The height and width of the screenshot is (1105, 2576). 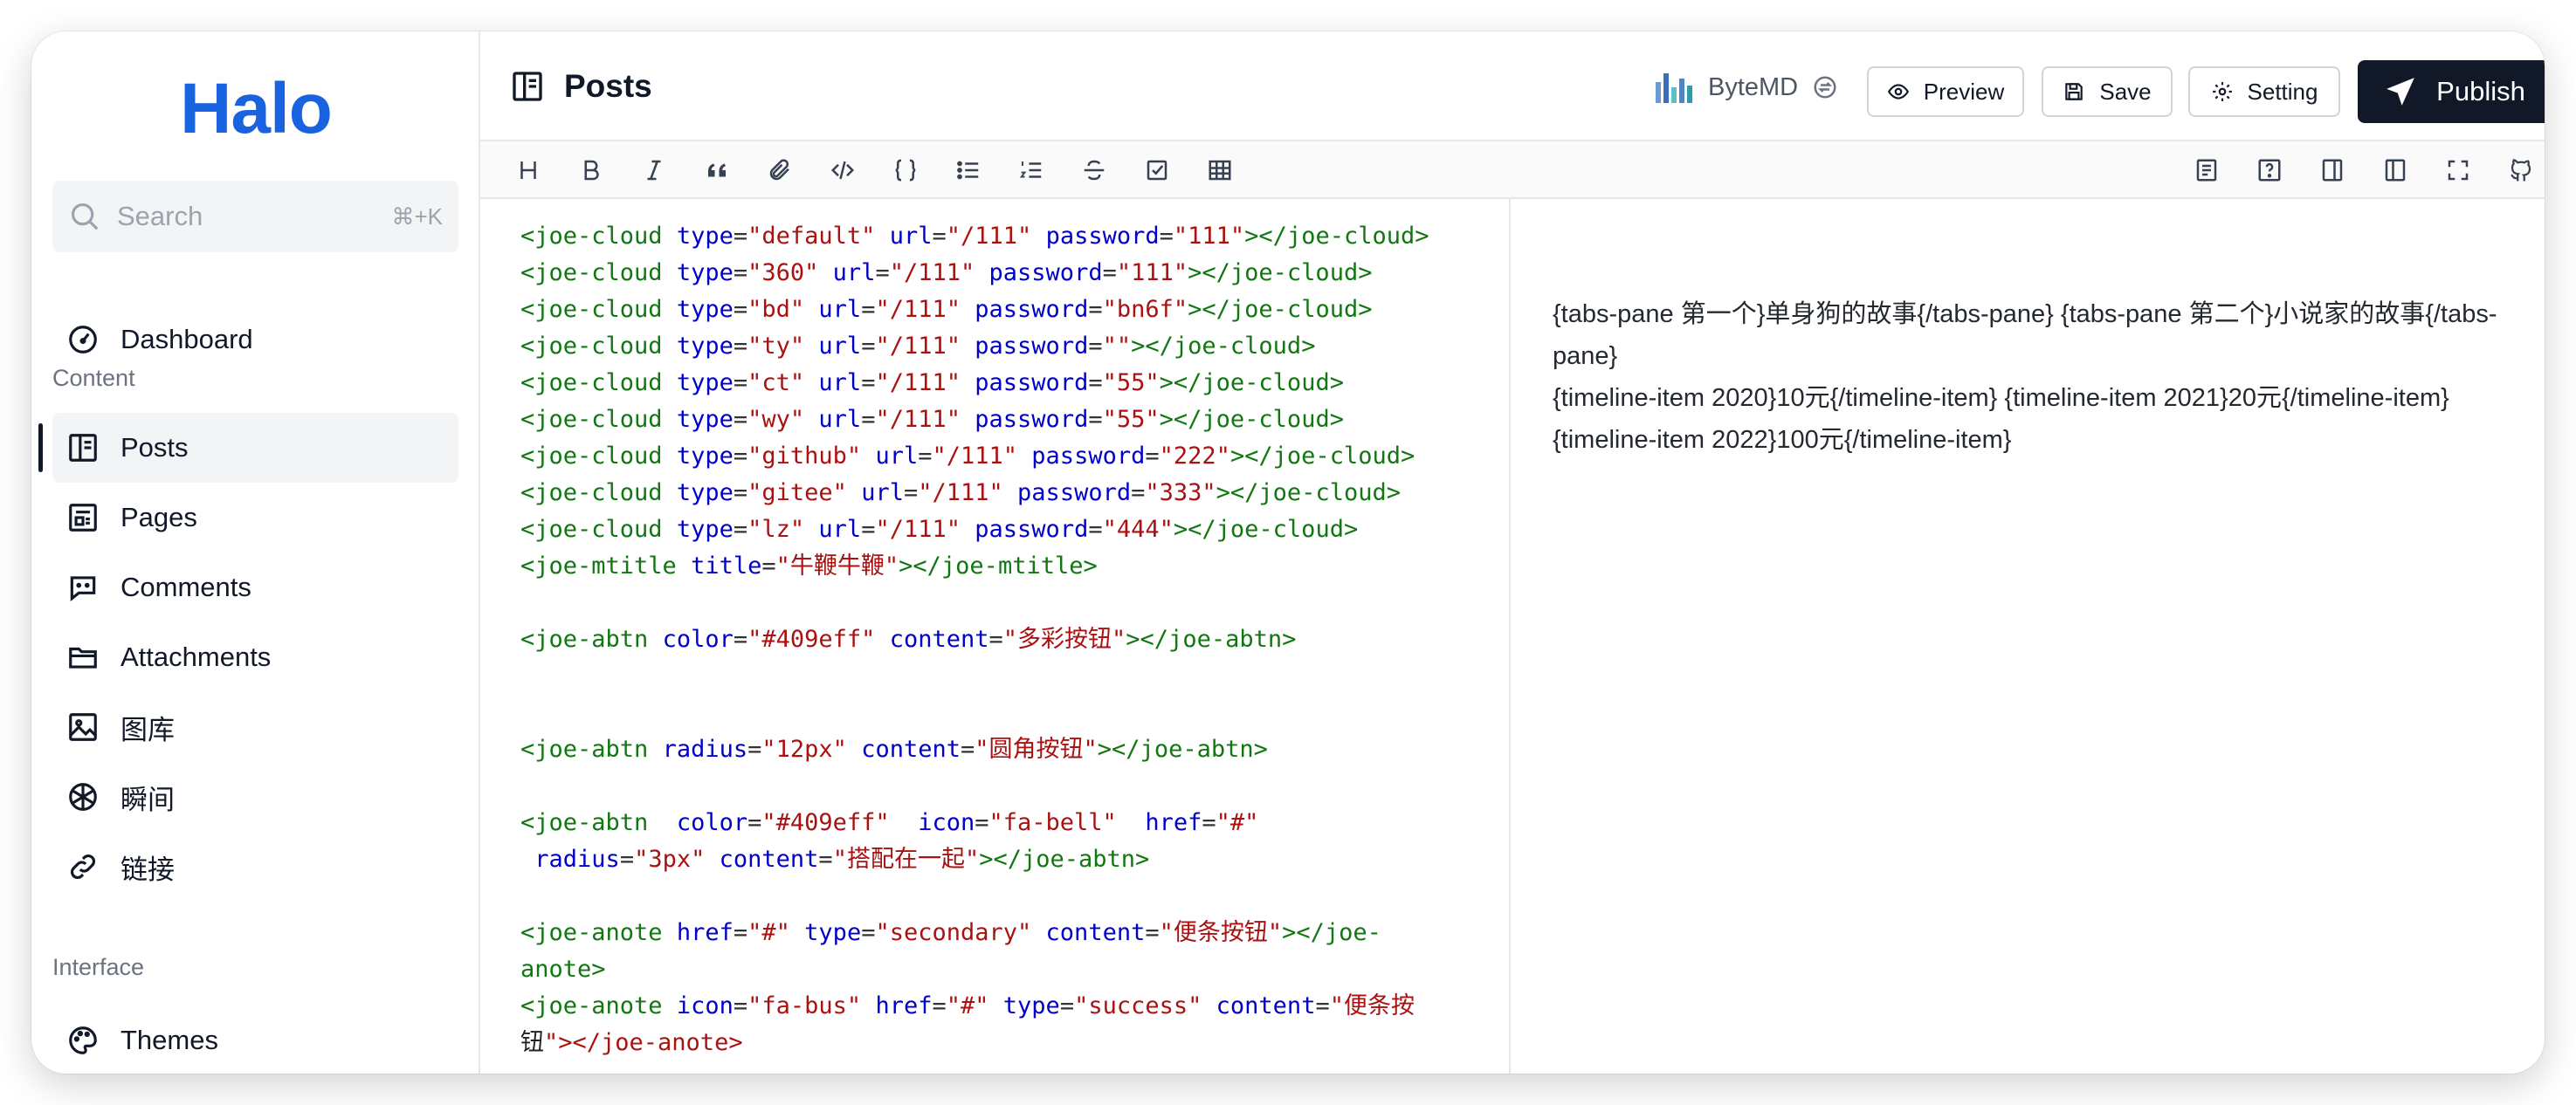 I want to click on sidebar-item-label: Dashboard, so click(x=187, y=339).